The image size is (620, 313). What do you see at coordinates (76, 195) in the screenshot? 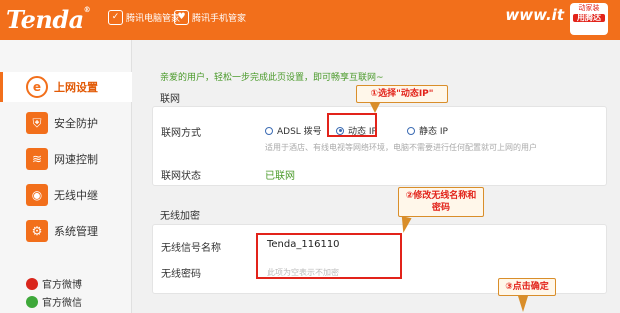
I see `sidebar-item-label: 无线中继` at bounding box center [76, 195].